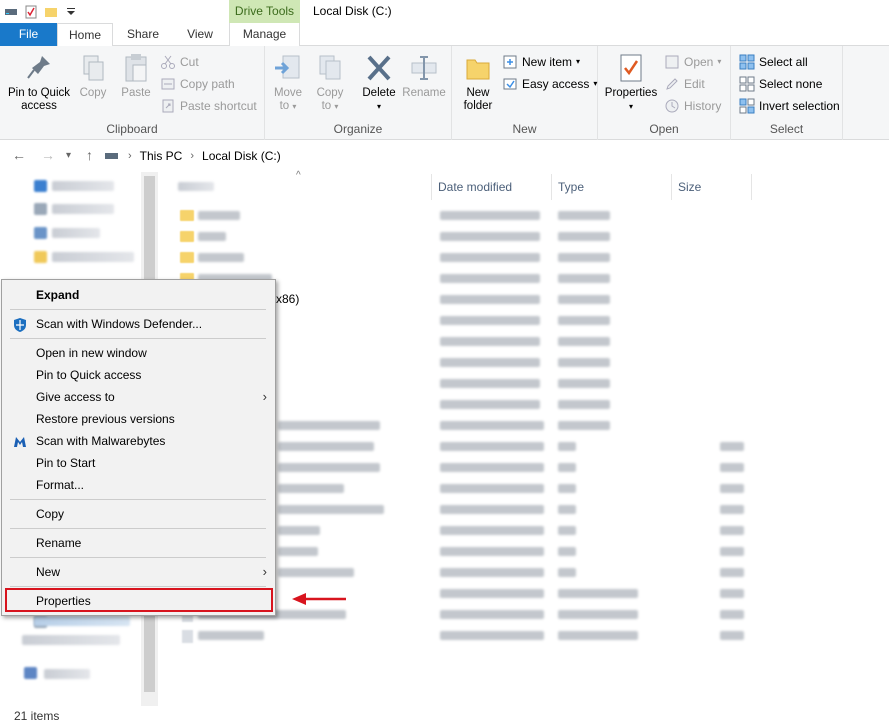  I want to click on move-to-button: Move to ▾, so click(288, 81).